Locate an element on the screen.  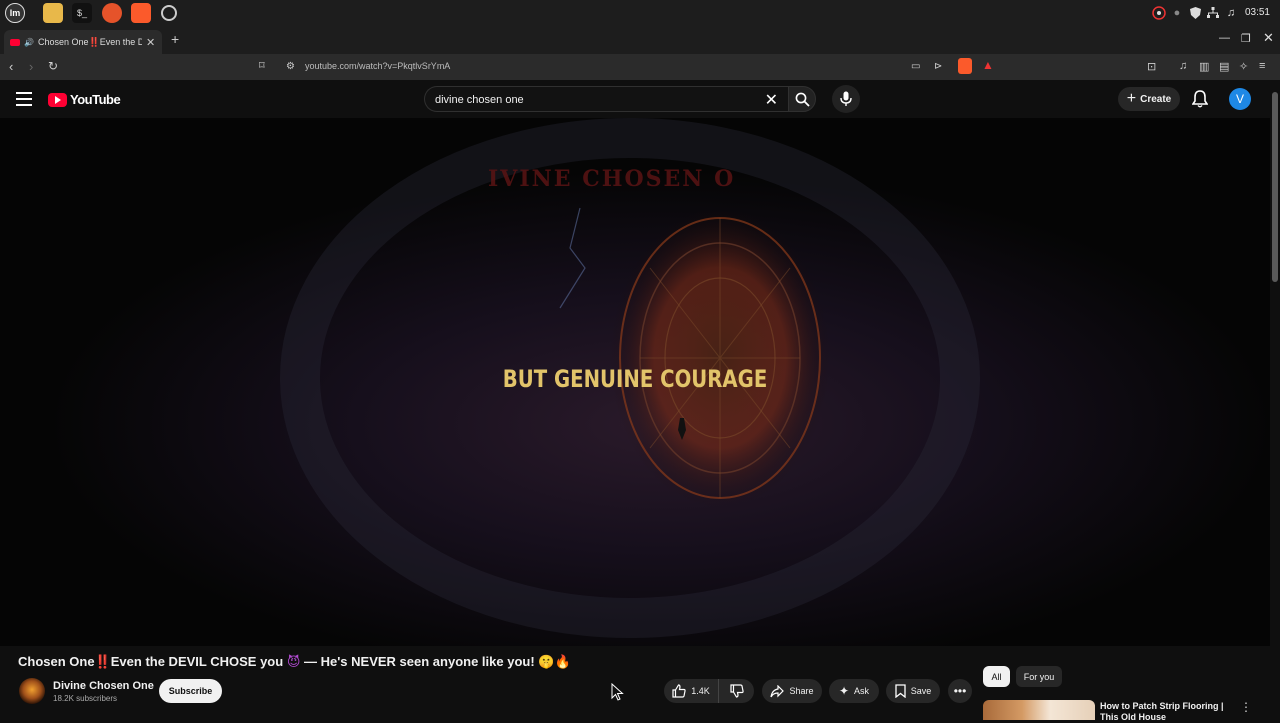
update-icon is located at coordinates (1159, 13).